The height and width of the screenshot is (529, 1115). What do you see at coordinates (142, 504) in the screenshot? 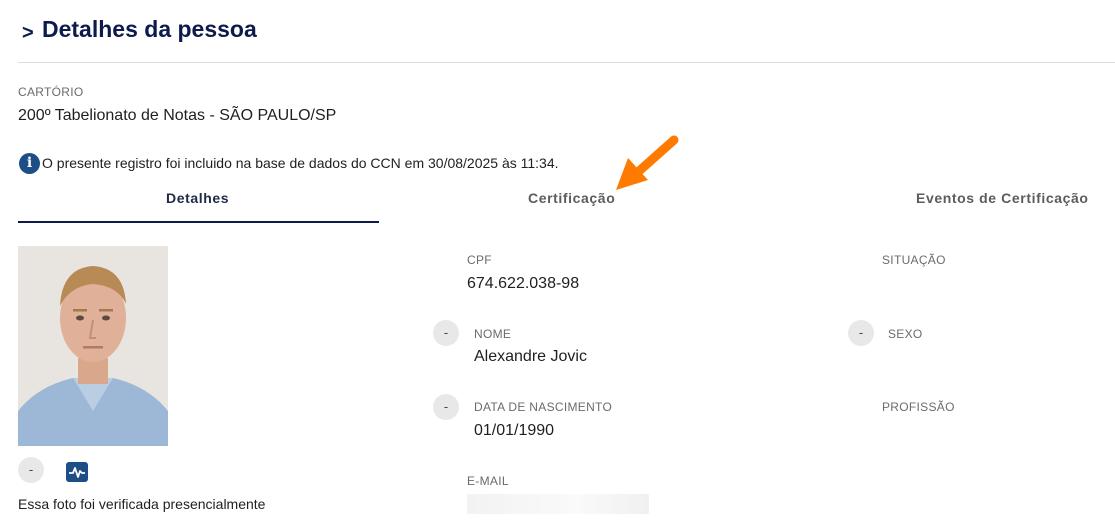
I see `photo-verified-caption: Essa foto foi verificada presencialmente` at bounding box center [142, 504].